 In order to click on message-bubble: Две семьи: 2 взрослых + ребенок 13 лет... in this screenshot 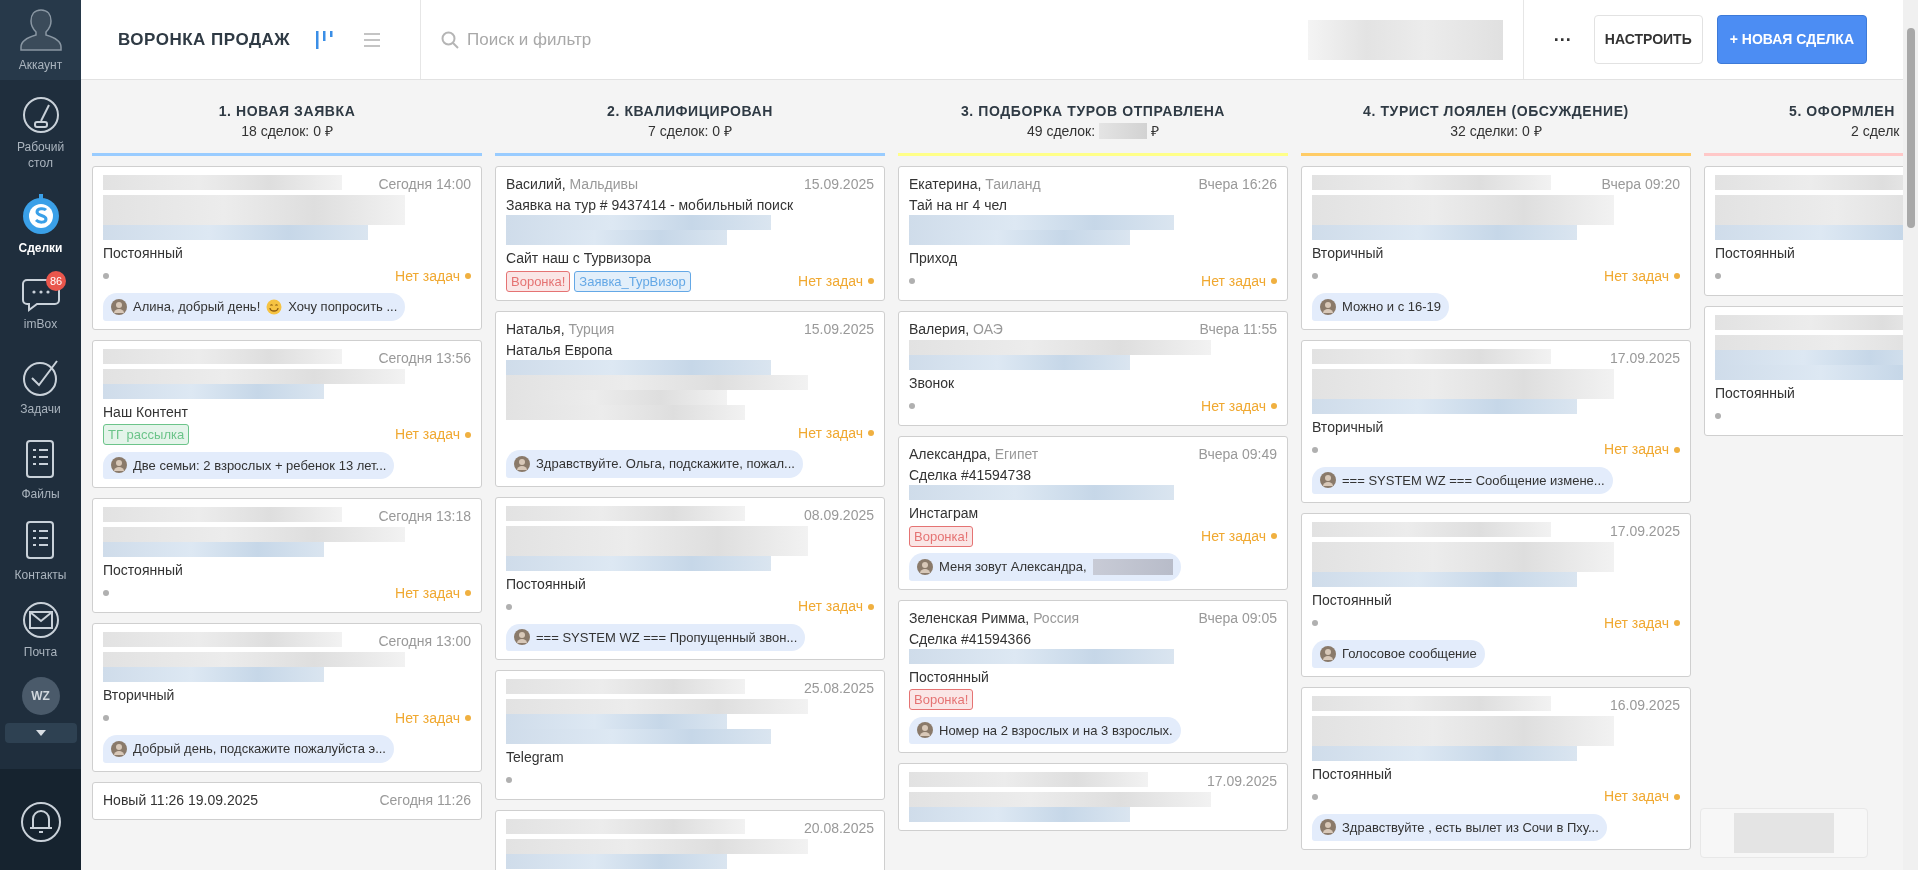, I will do `click(249, 465)`.